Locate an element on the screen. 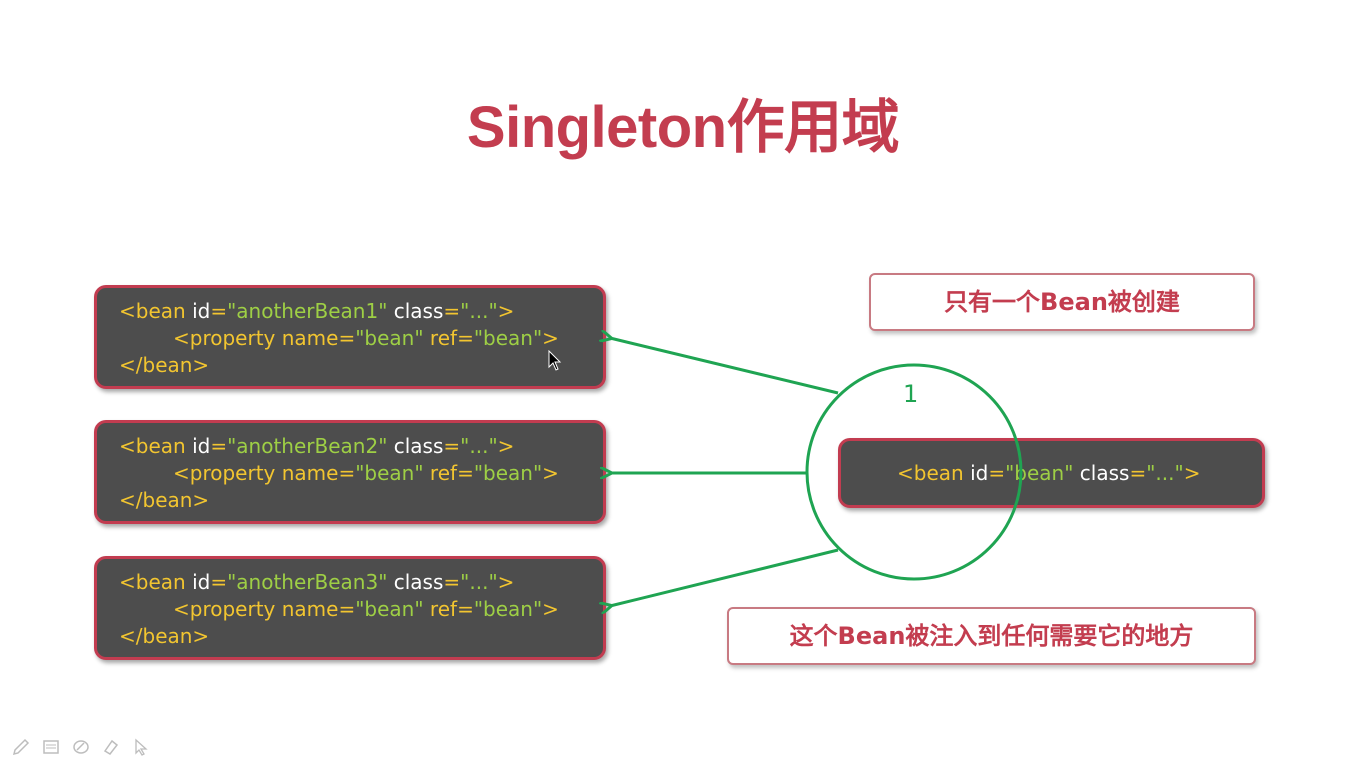  singleton-bean-box: <bean id="bean" class="..."> is located at coordinates (1051, 473).